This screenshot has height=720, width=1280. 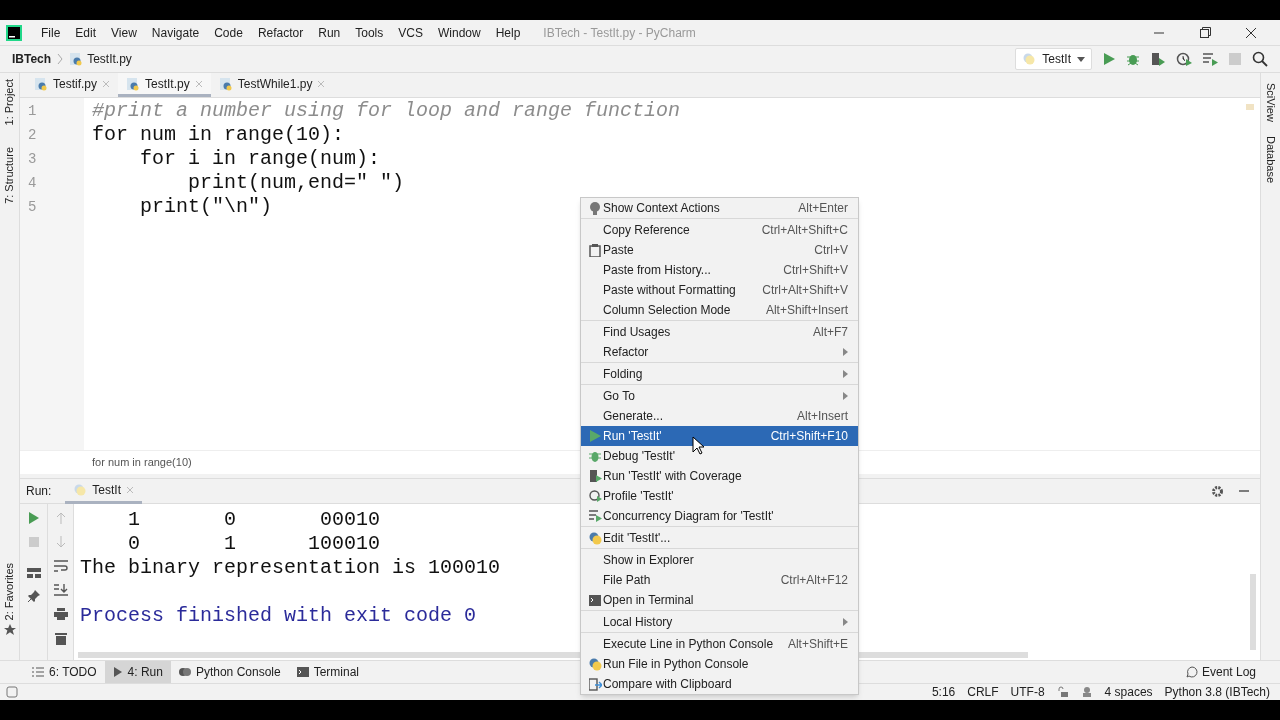 I want to click on context-menu-item: Run 'TestIt' with Coverage, so click(x=719, y=476).